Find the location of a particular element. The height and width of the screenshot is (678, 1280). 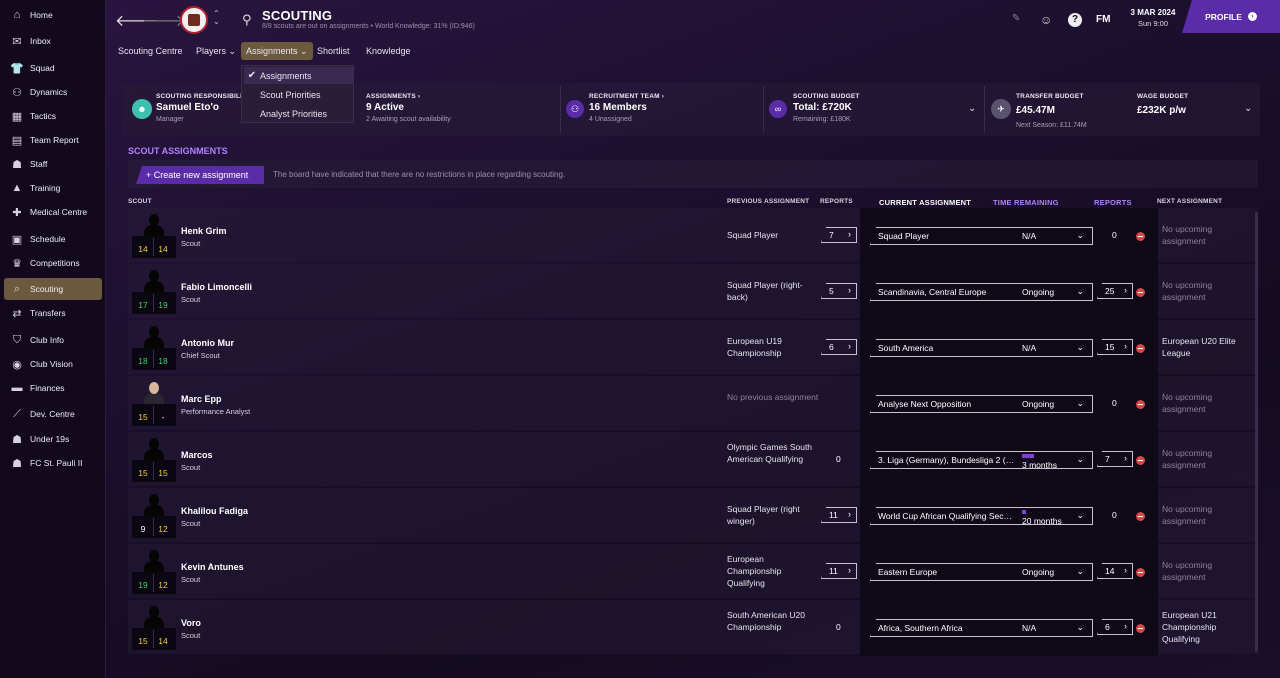

sidebar-item-training: ▲ Training is located at coordinates (53, 188).